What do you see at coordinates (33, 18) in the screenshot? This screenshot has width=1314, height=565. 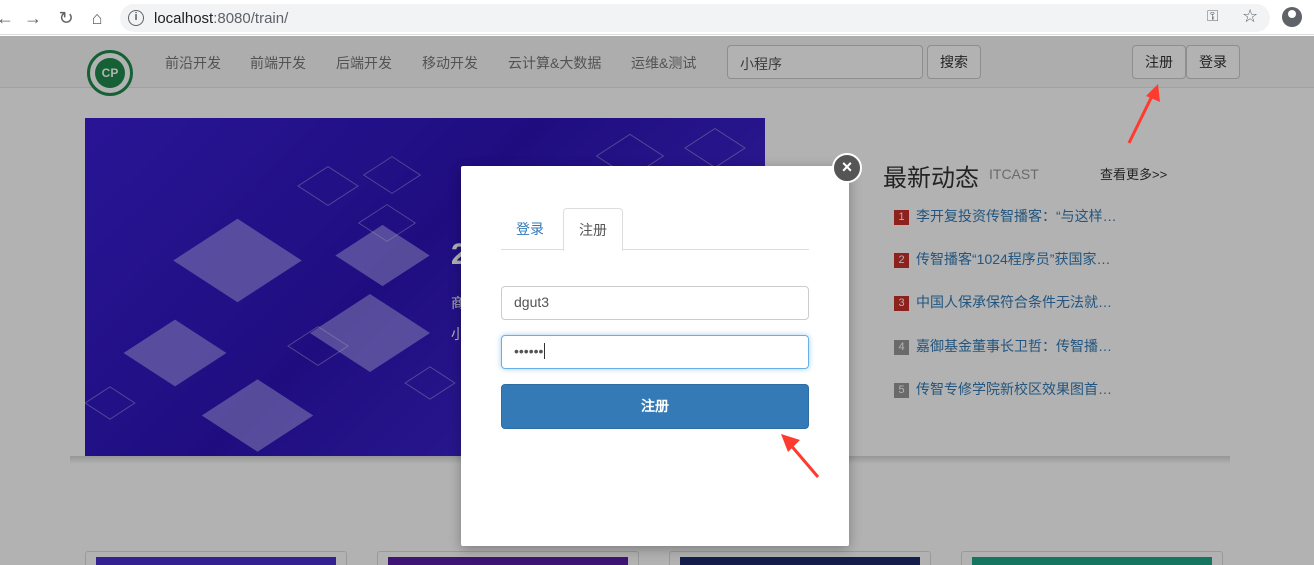 I see `forward-icon: →` at bounding box center [33, 18].